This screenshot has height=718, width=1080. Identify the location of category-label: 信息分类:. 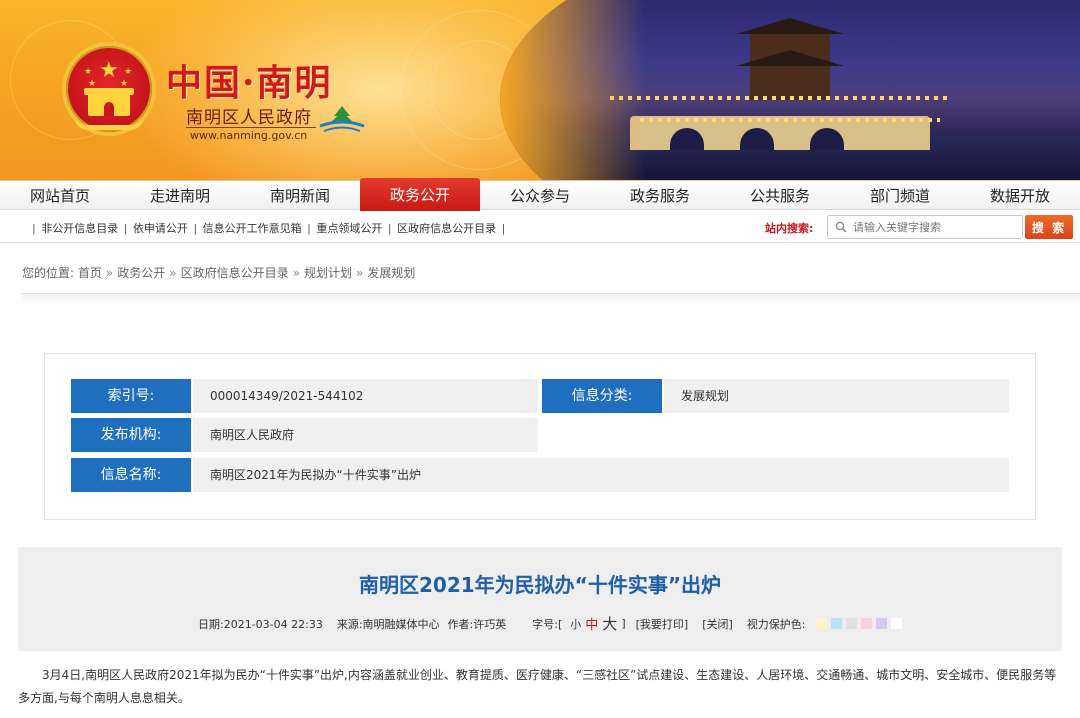
(602, 396).